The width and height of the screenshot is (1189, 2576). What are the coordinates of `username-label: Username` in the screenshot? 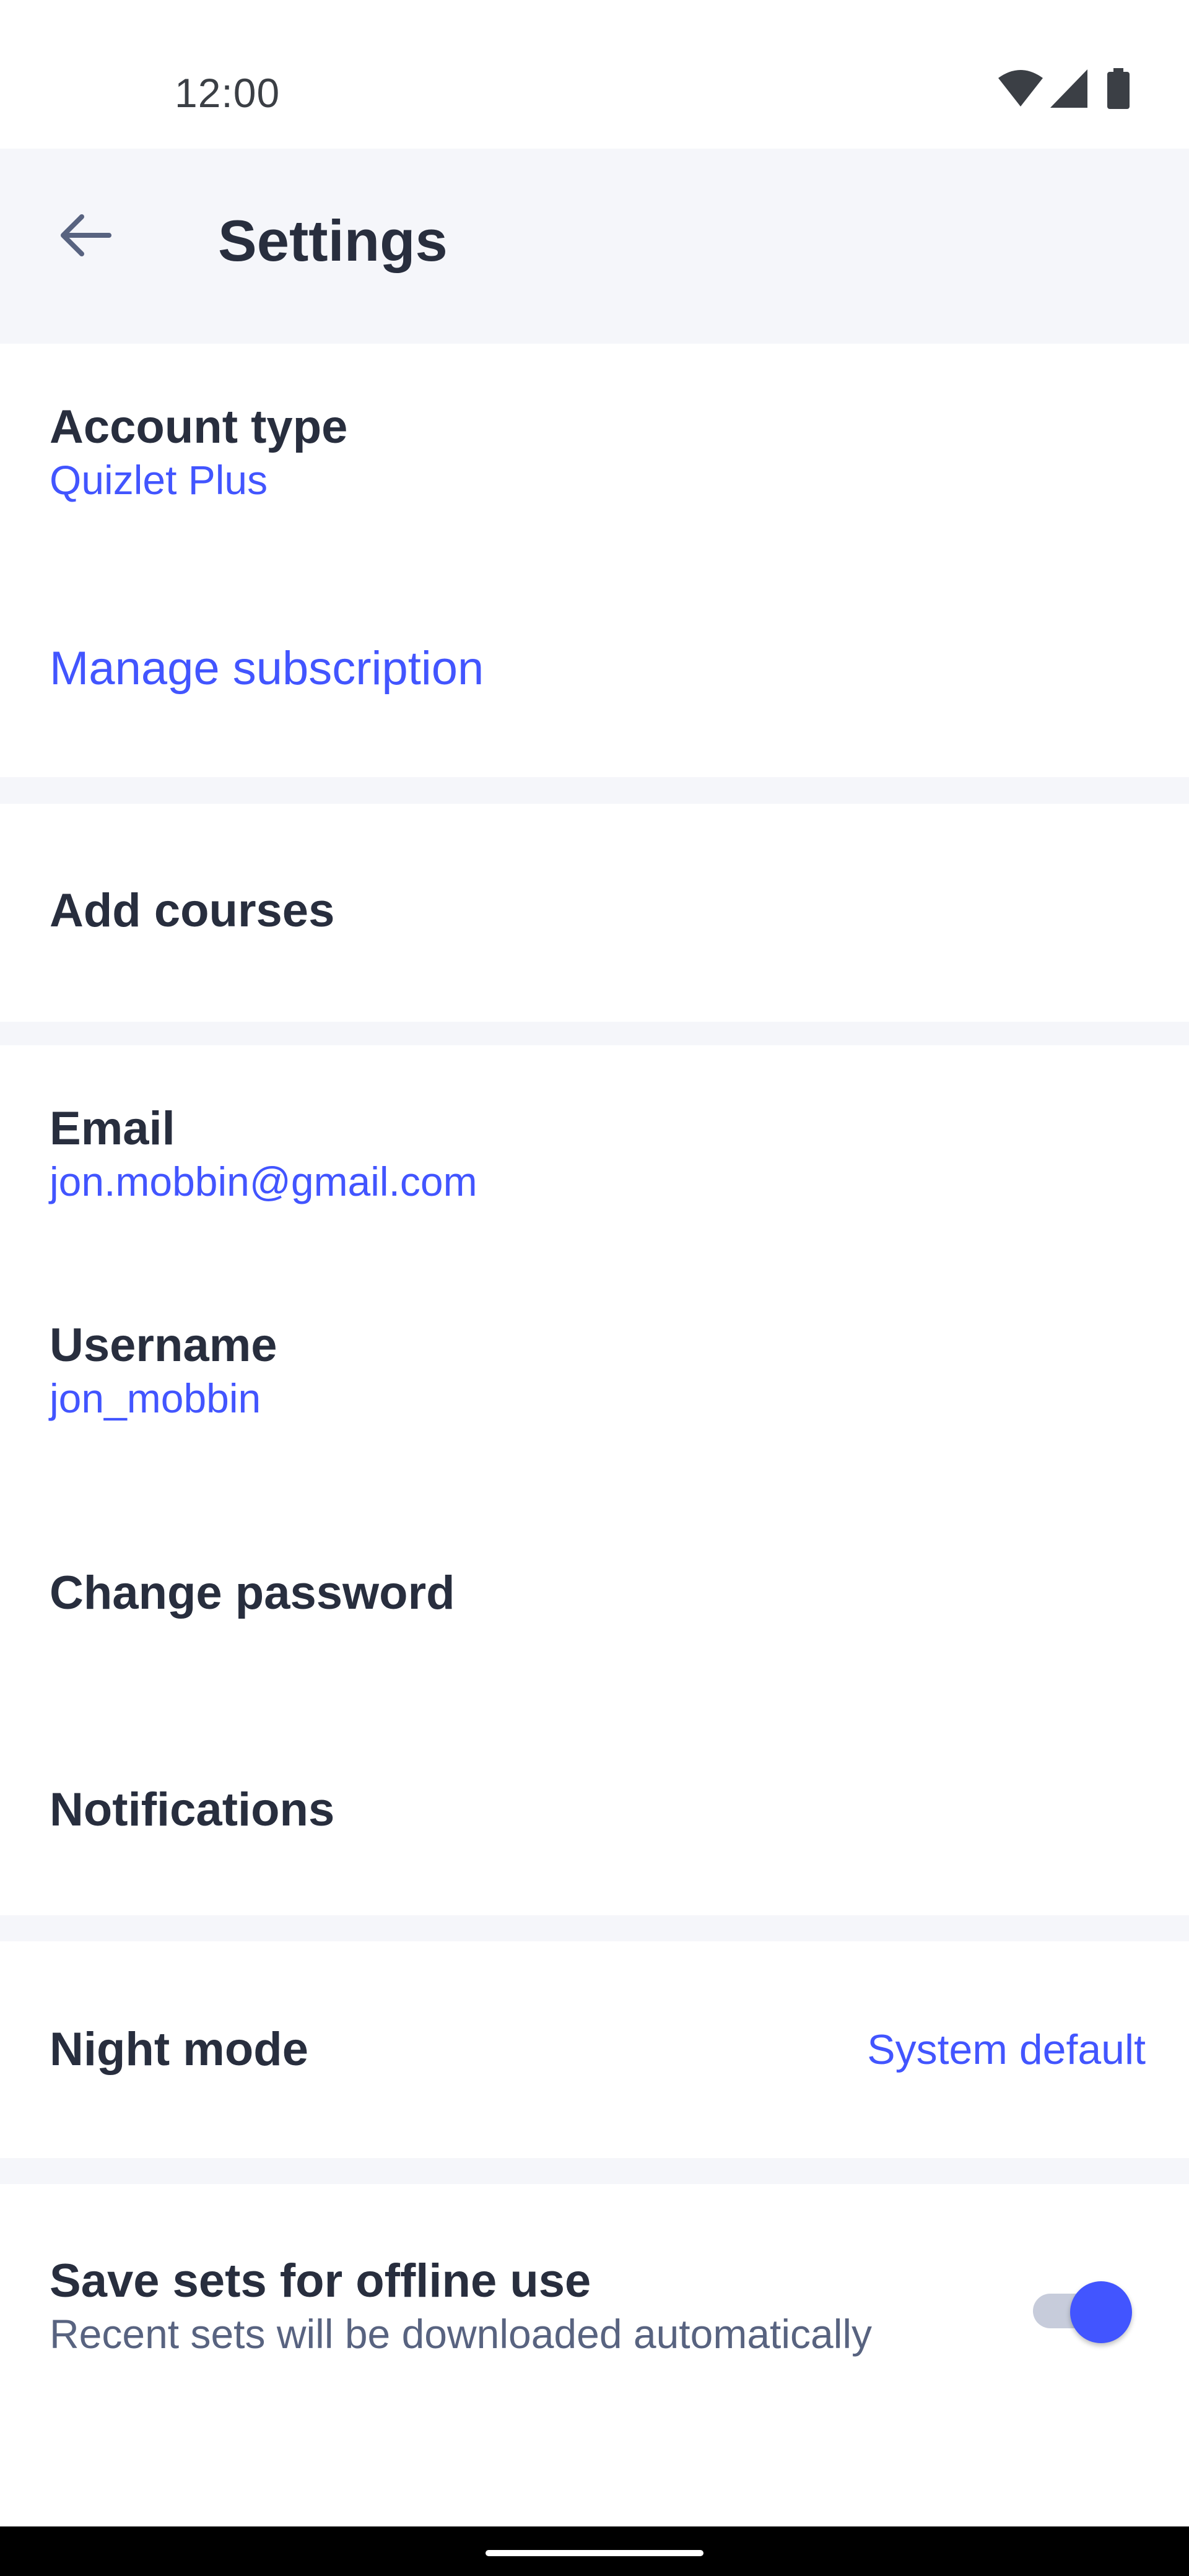 It's located at (163, 1345).